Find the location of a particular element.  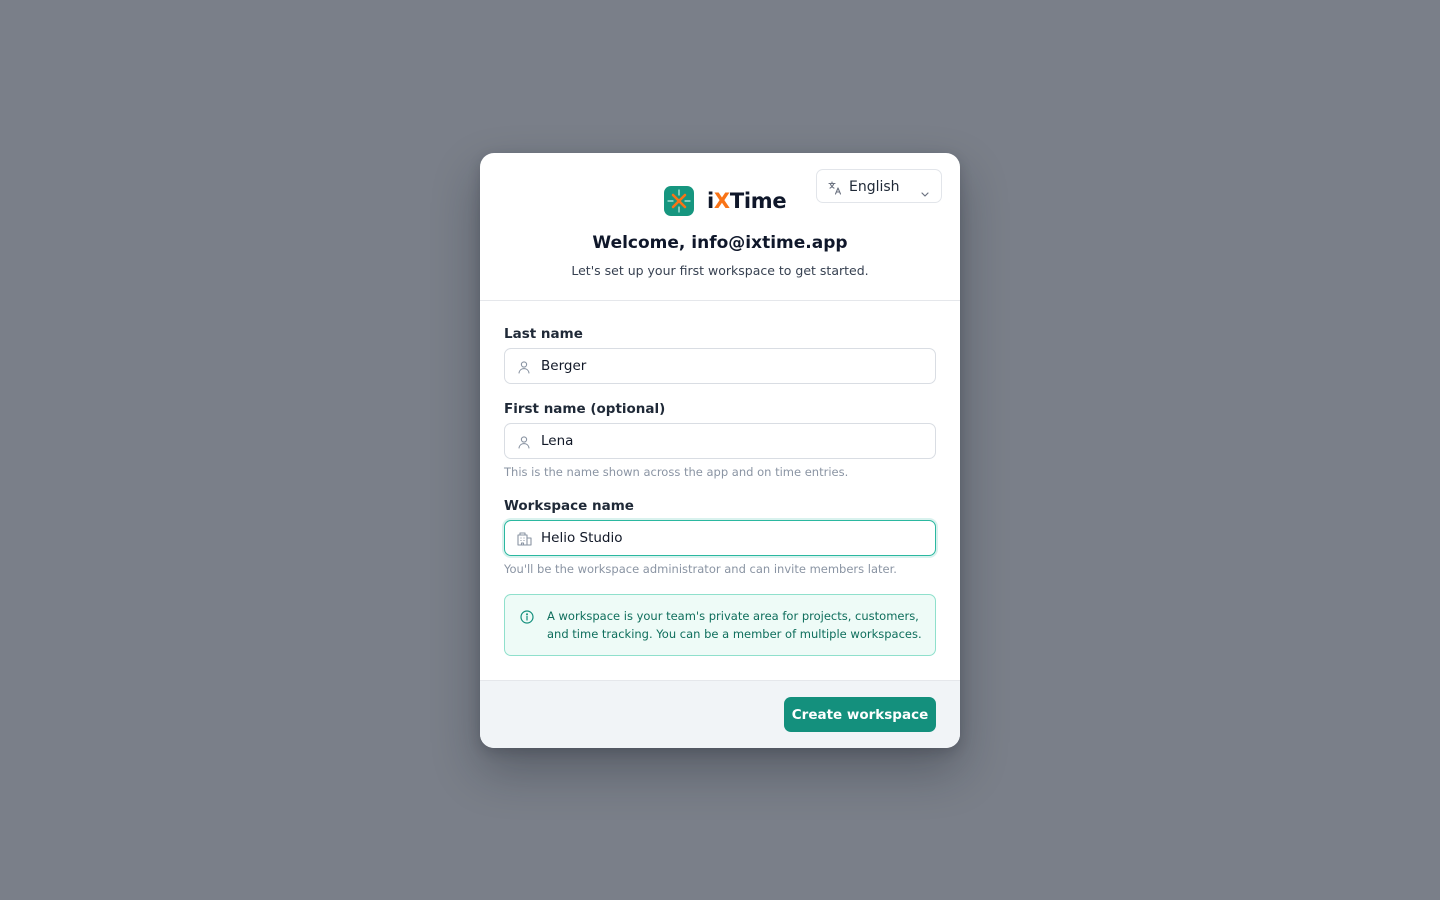

language-select-value: English is located at coordinates (874, 187).